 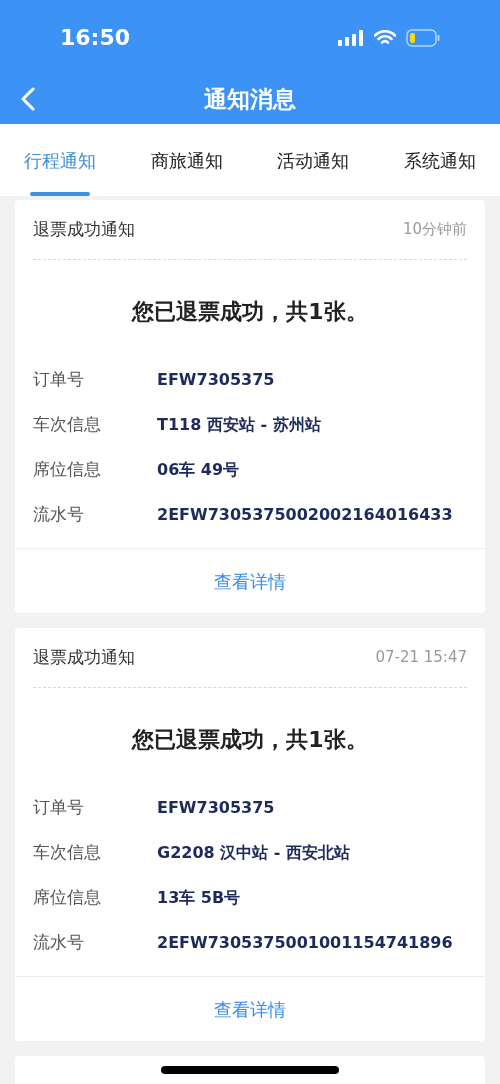 What do you see at coordinates (199, 897) in the screenshot?
I see `field-value: 13车 5B号` at bounding box center [199, 897].